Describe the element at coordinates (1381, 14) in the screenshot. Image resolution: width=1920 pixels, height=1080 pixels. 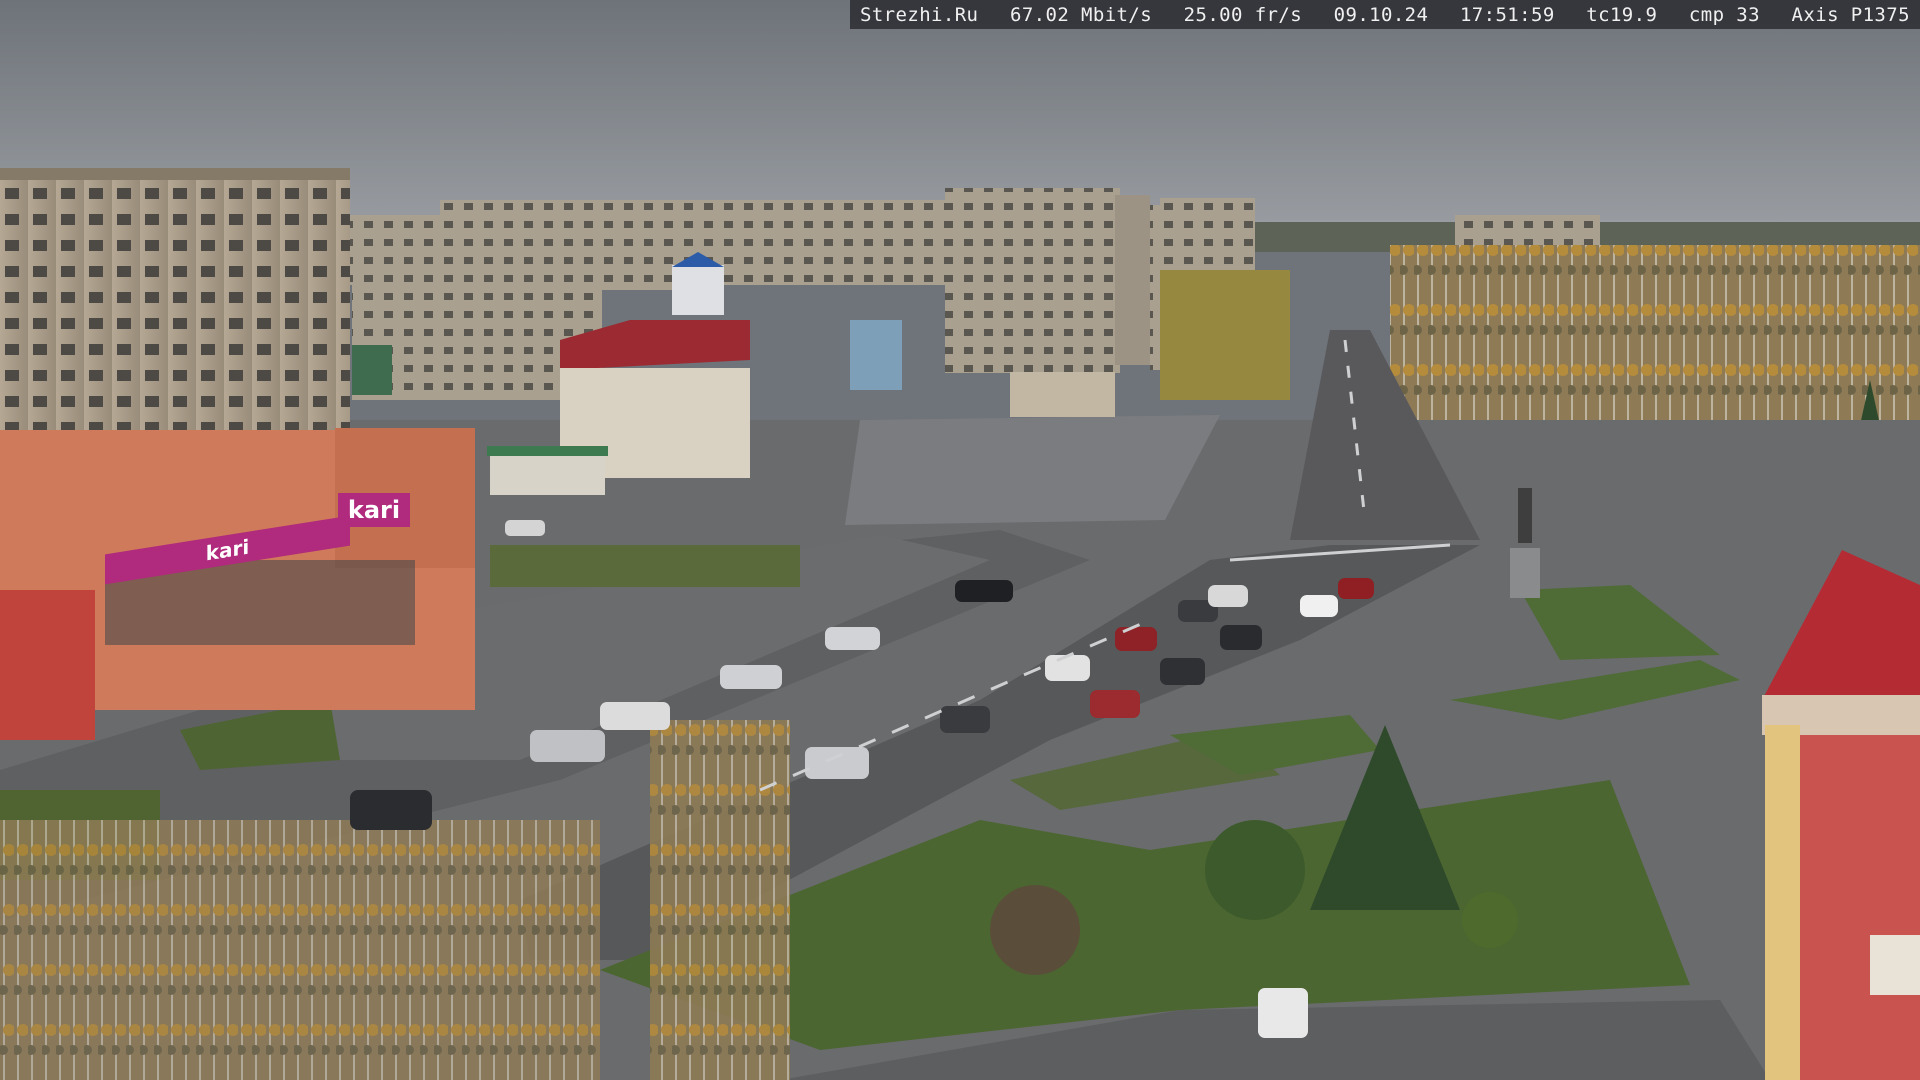
I see `overlay-date: 09.10.24` at that location.